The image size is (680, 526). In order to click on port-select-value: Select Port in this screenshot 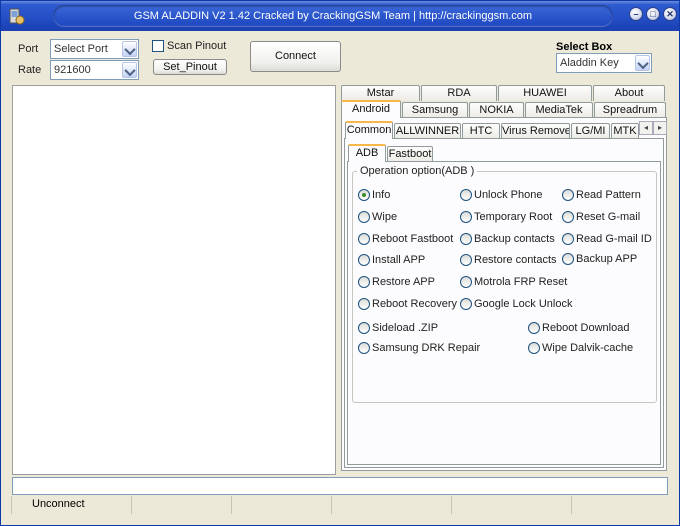, I will do `click(81, 49)`.